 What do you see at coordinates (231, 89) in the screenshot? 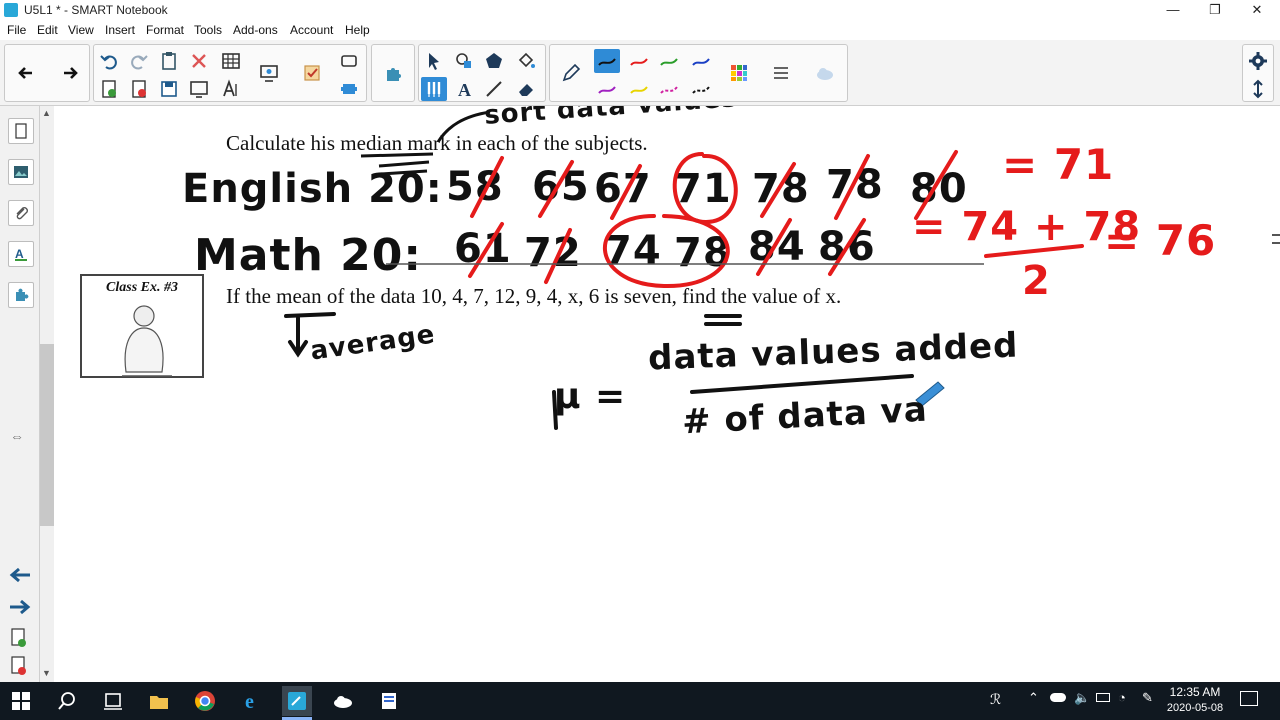
I see `text-properties-button` at bounding box center [231, 89].